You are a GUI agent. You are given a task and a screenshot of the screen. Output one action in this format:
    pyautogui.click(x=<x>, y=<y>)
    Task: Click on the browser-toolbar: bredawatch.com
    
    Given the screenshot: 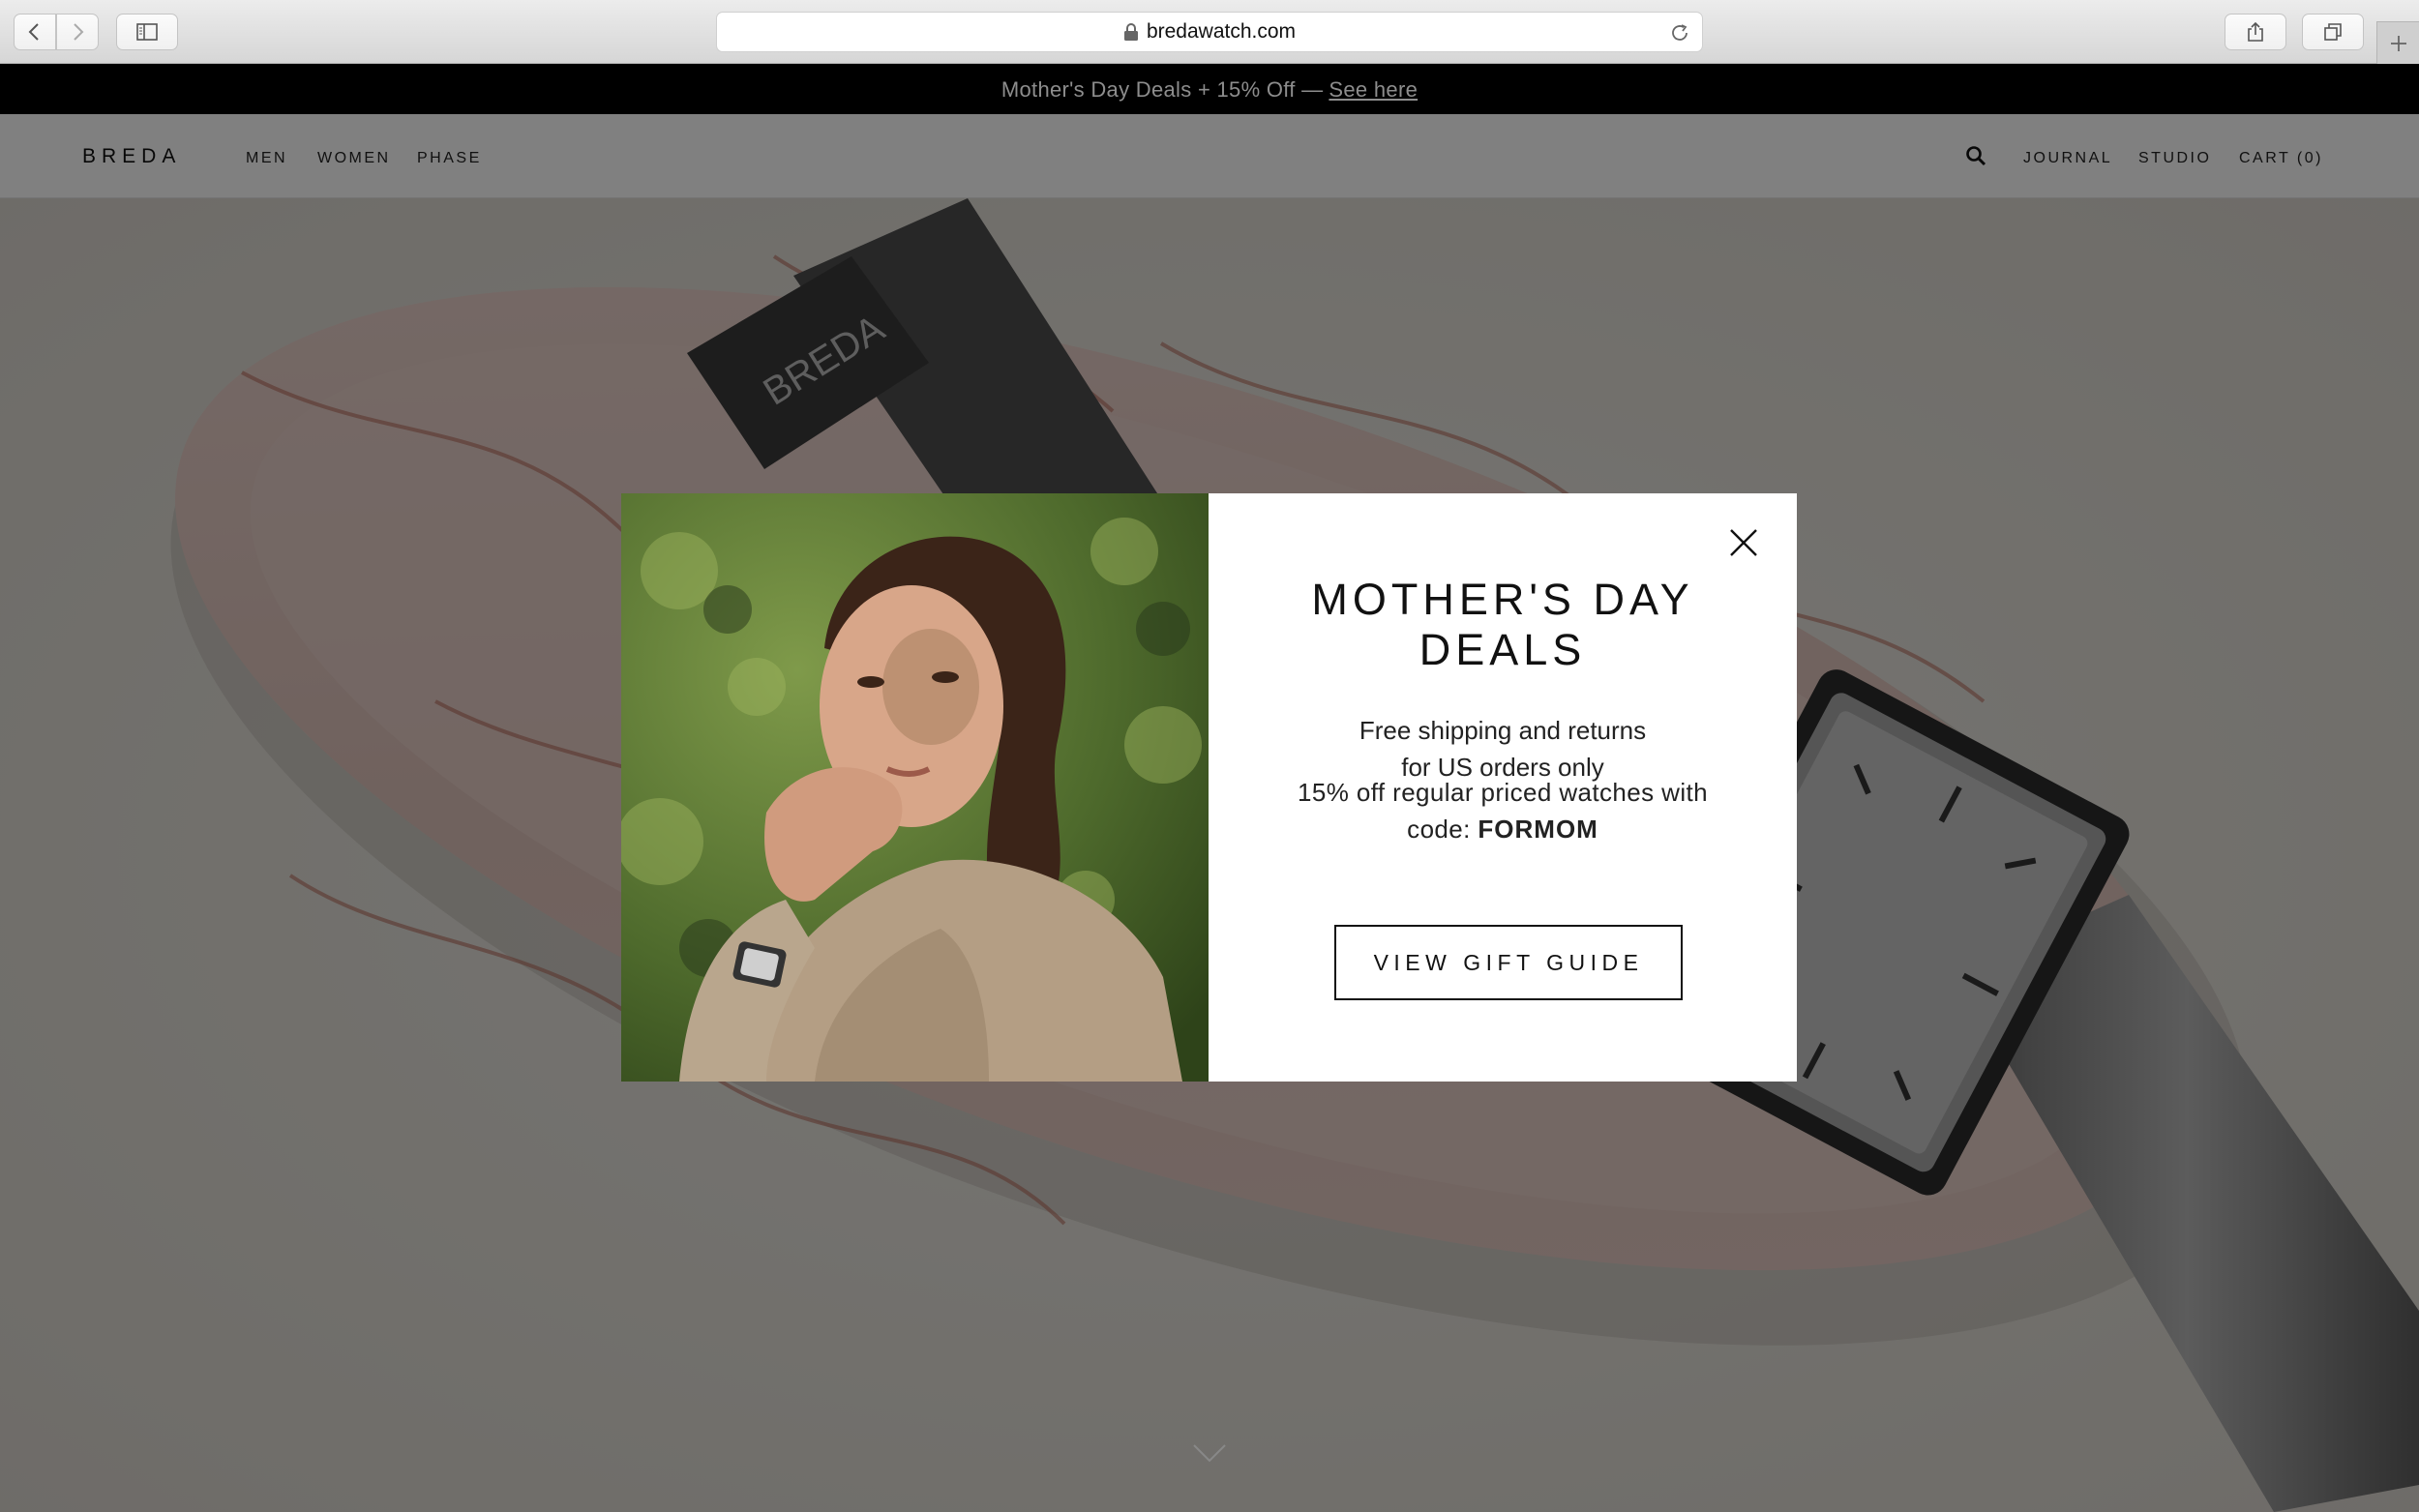 What is the action you would take?
    pyautogui.click(x=1209, y=32)
    